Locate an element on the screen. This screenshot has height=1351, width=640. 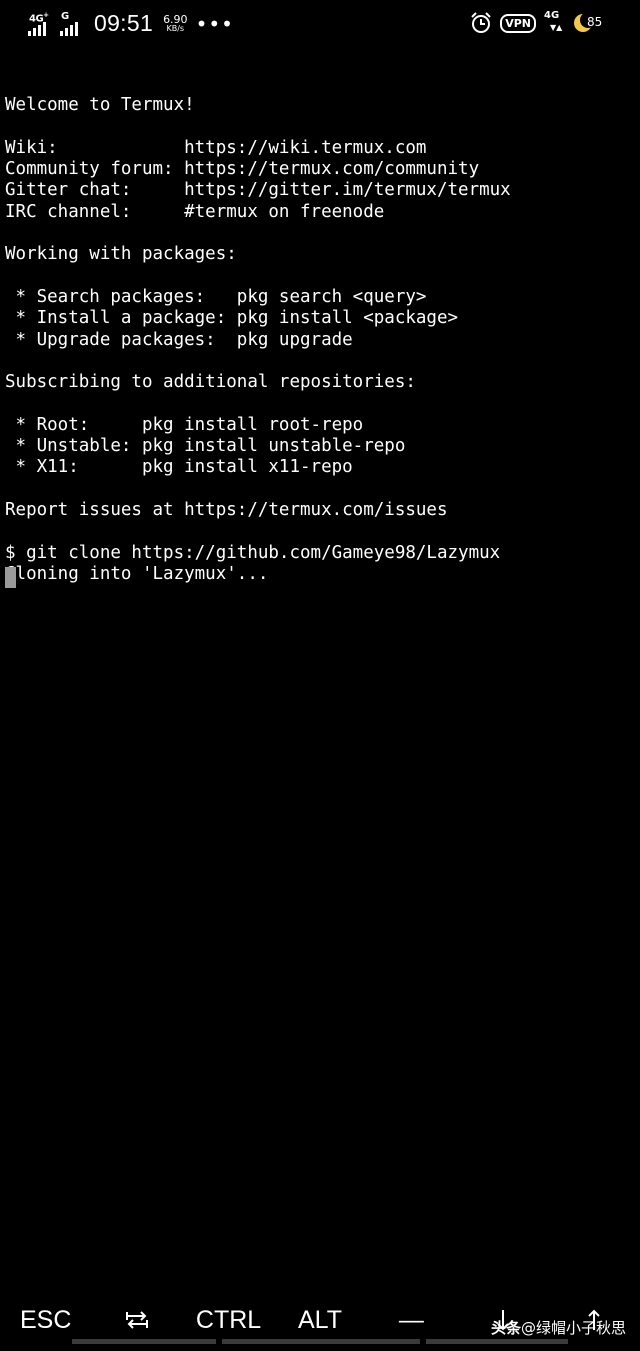
terminal-line: * Upgrade packages: pkg upgrade is located at coordinates (179, 339).